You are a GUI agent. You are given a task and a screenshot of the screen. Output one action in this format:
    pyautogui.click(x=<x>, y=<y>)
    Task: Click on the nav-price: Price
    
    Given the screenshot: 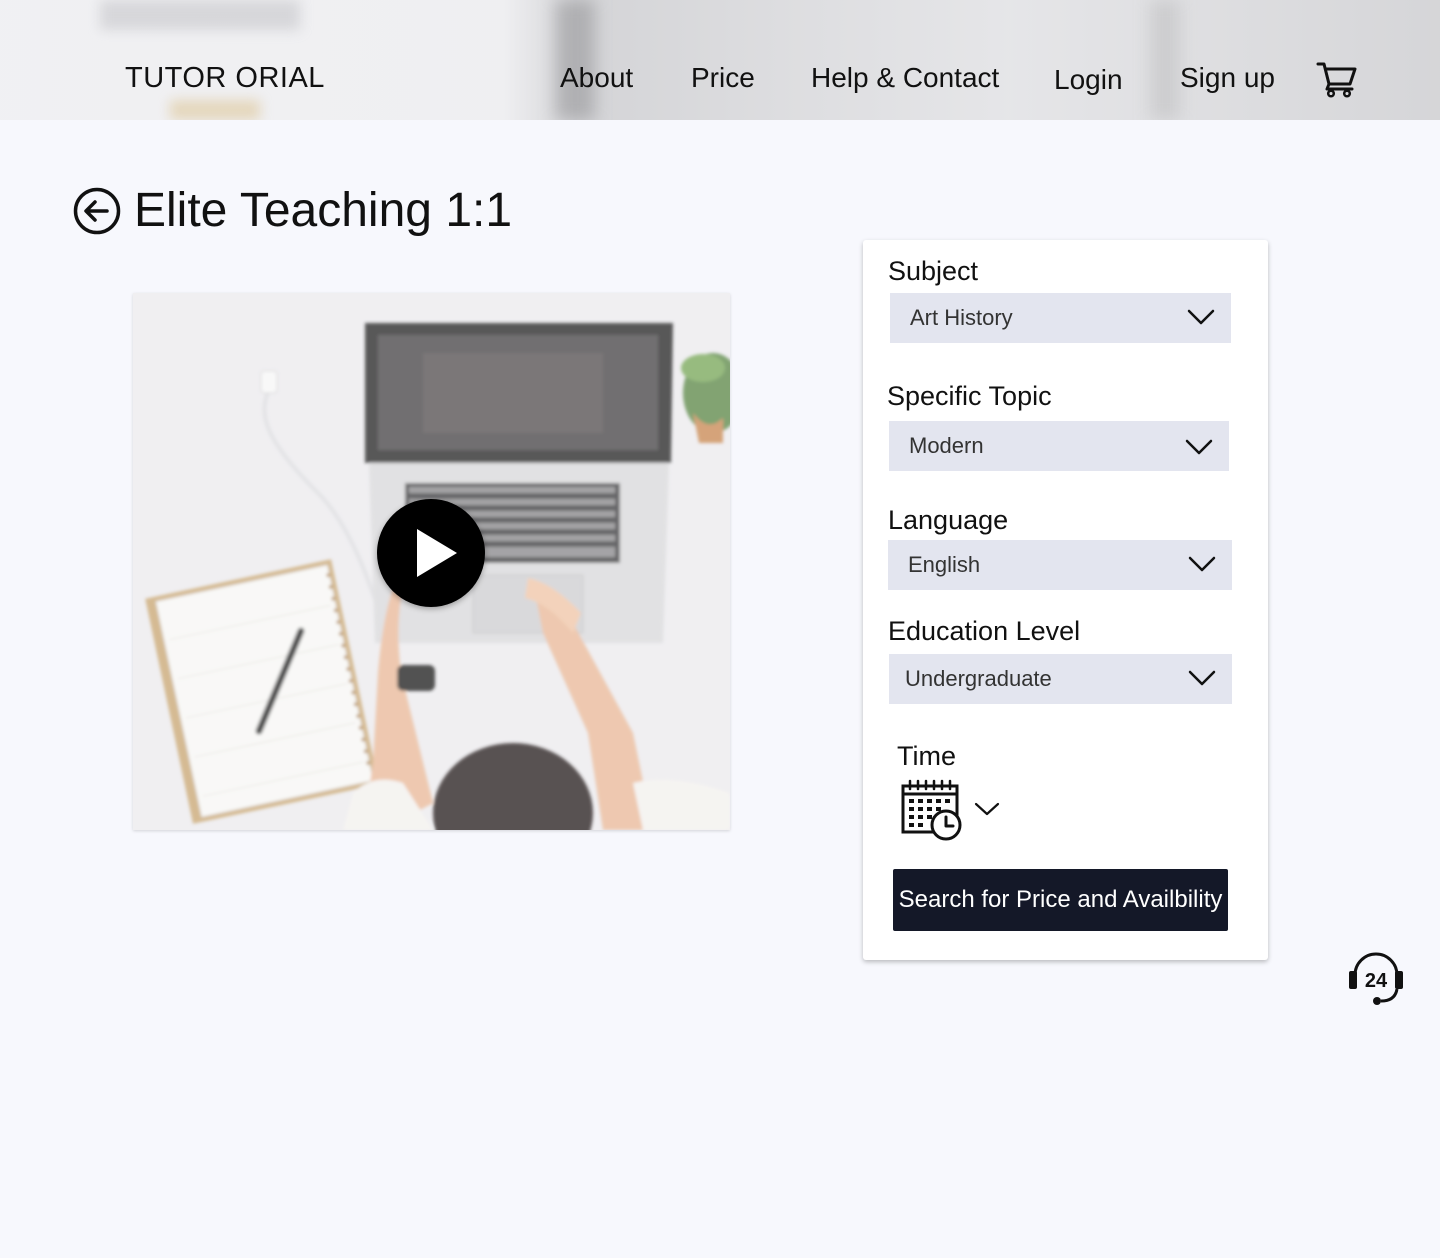 What is the action you would take?
    pyautogui.click(x=723, y=78)
    